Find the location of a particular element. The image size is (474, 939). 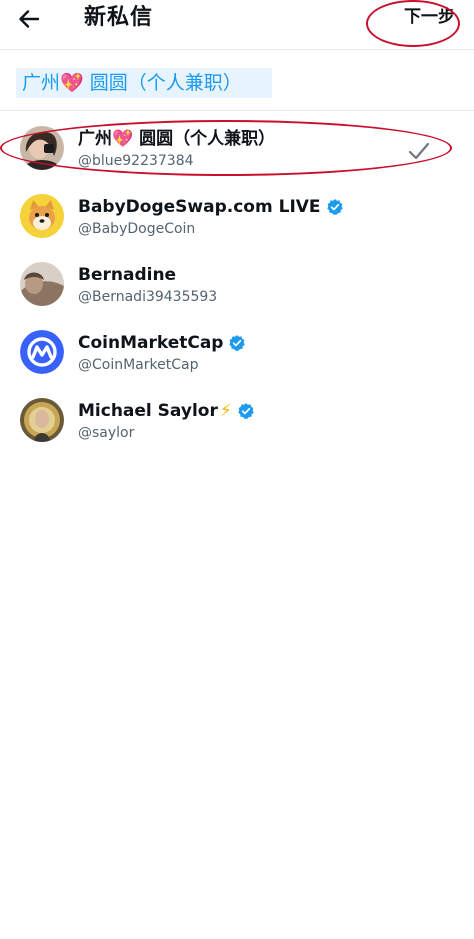

selected-recipient-chip: 广州💖 圆圆（个人兼职） is located at coordinates (144, 83).